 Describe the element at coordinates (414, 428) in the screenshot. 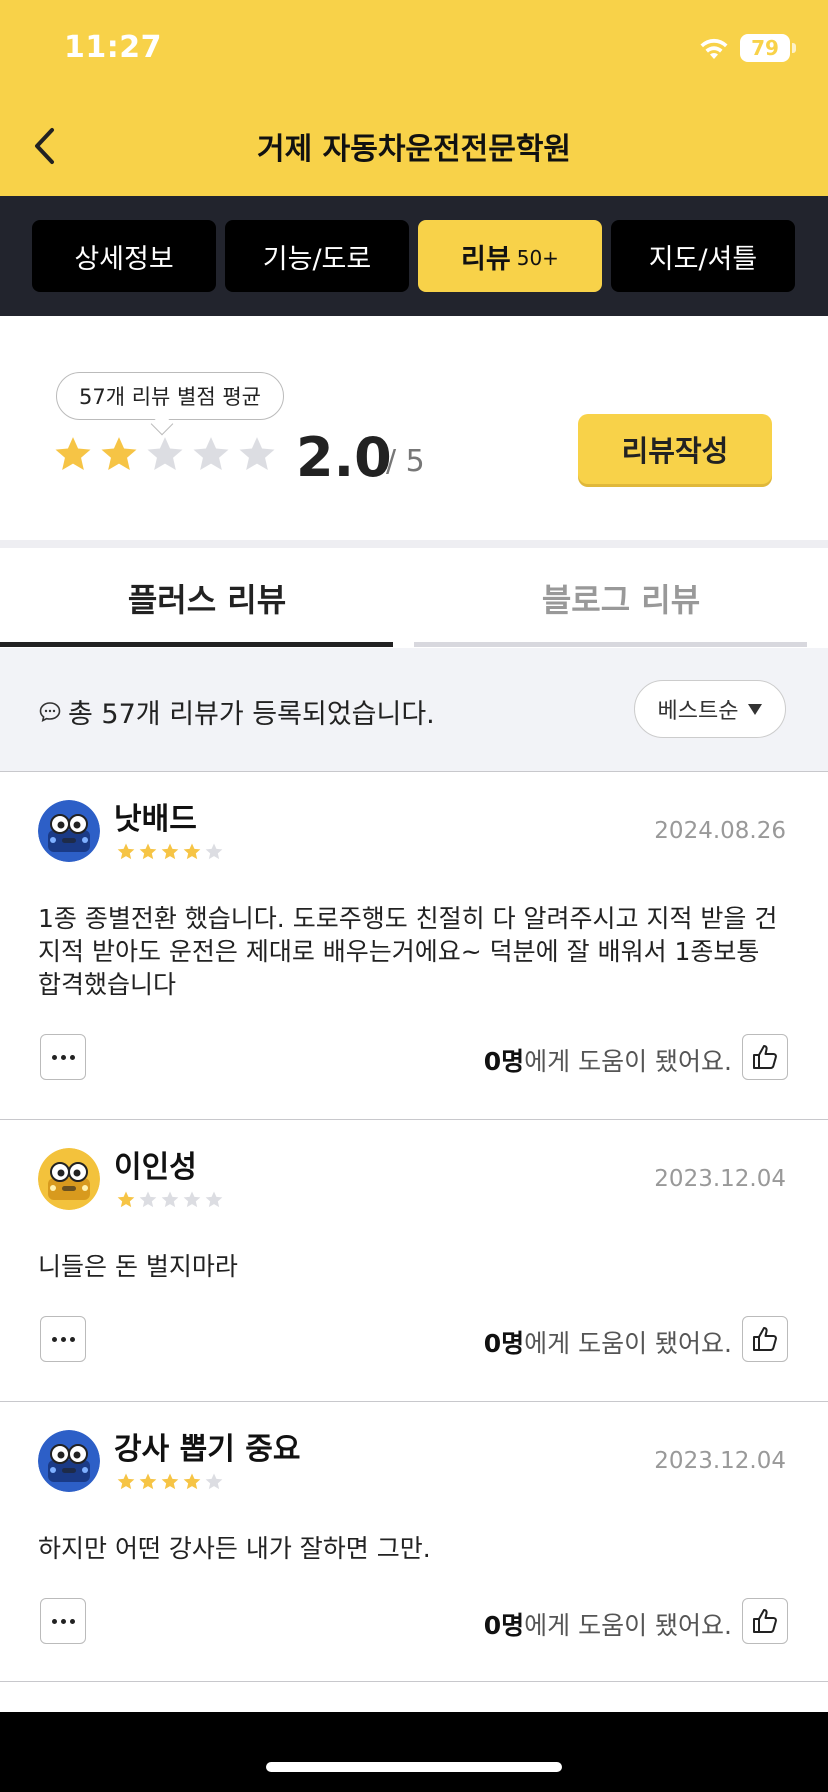

I see `rating-summary: 57개 리뷰 별점 평균 2.0 / 5 리뷰작성` at that location.